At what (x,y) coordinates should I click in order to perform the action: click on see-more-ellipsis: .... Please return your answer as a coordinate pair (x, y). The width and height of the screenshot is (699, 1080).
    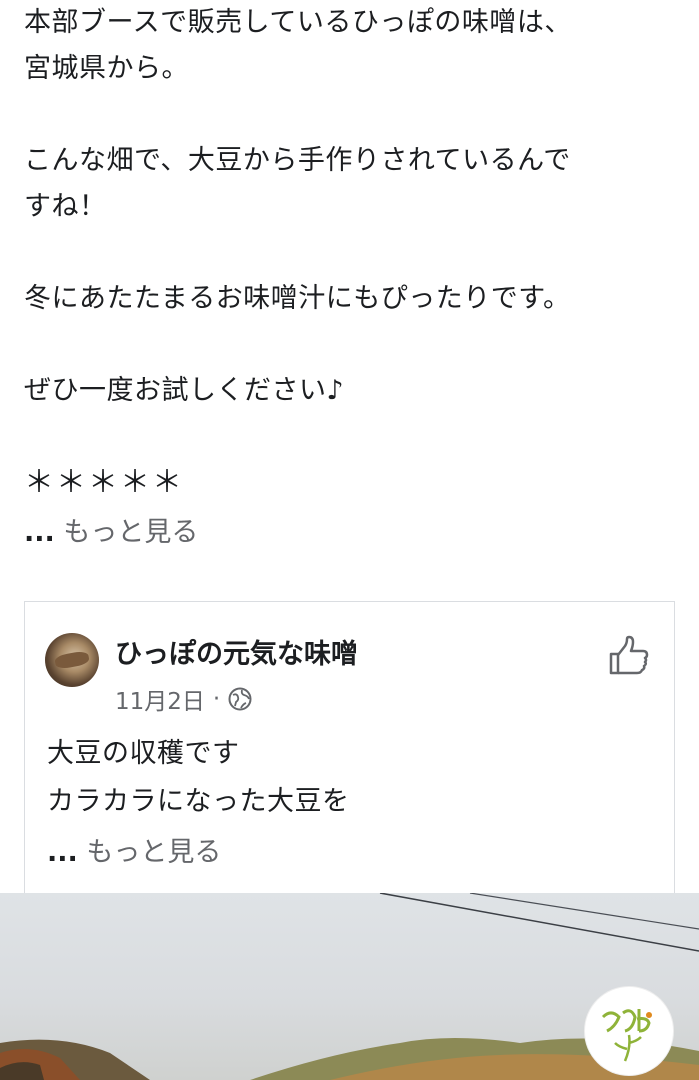
    Looking at the image, I should click on (39, 532).